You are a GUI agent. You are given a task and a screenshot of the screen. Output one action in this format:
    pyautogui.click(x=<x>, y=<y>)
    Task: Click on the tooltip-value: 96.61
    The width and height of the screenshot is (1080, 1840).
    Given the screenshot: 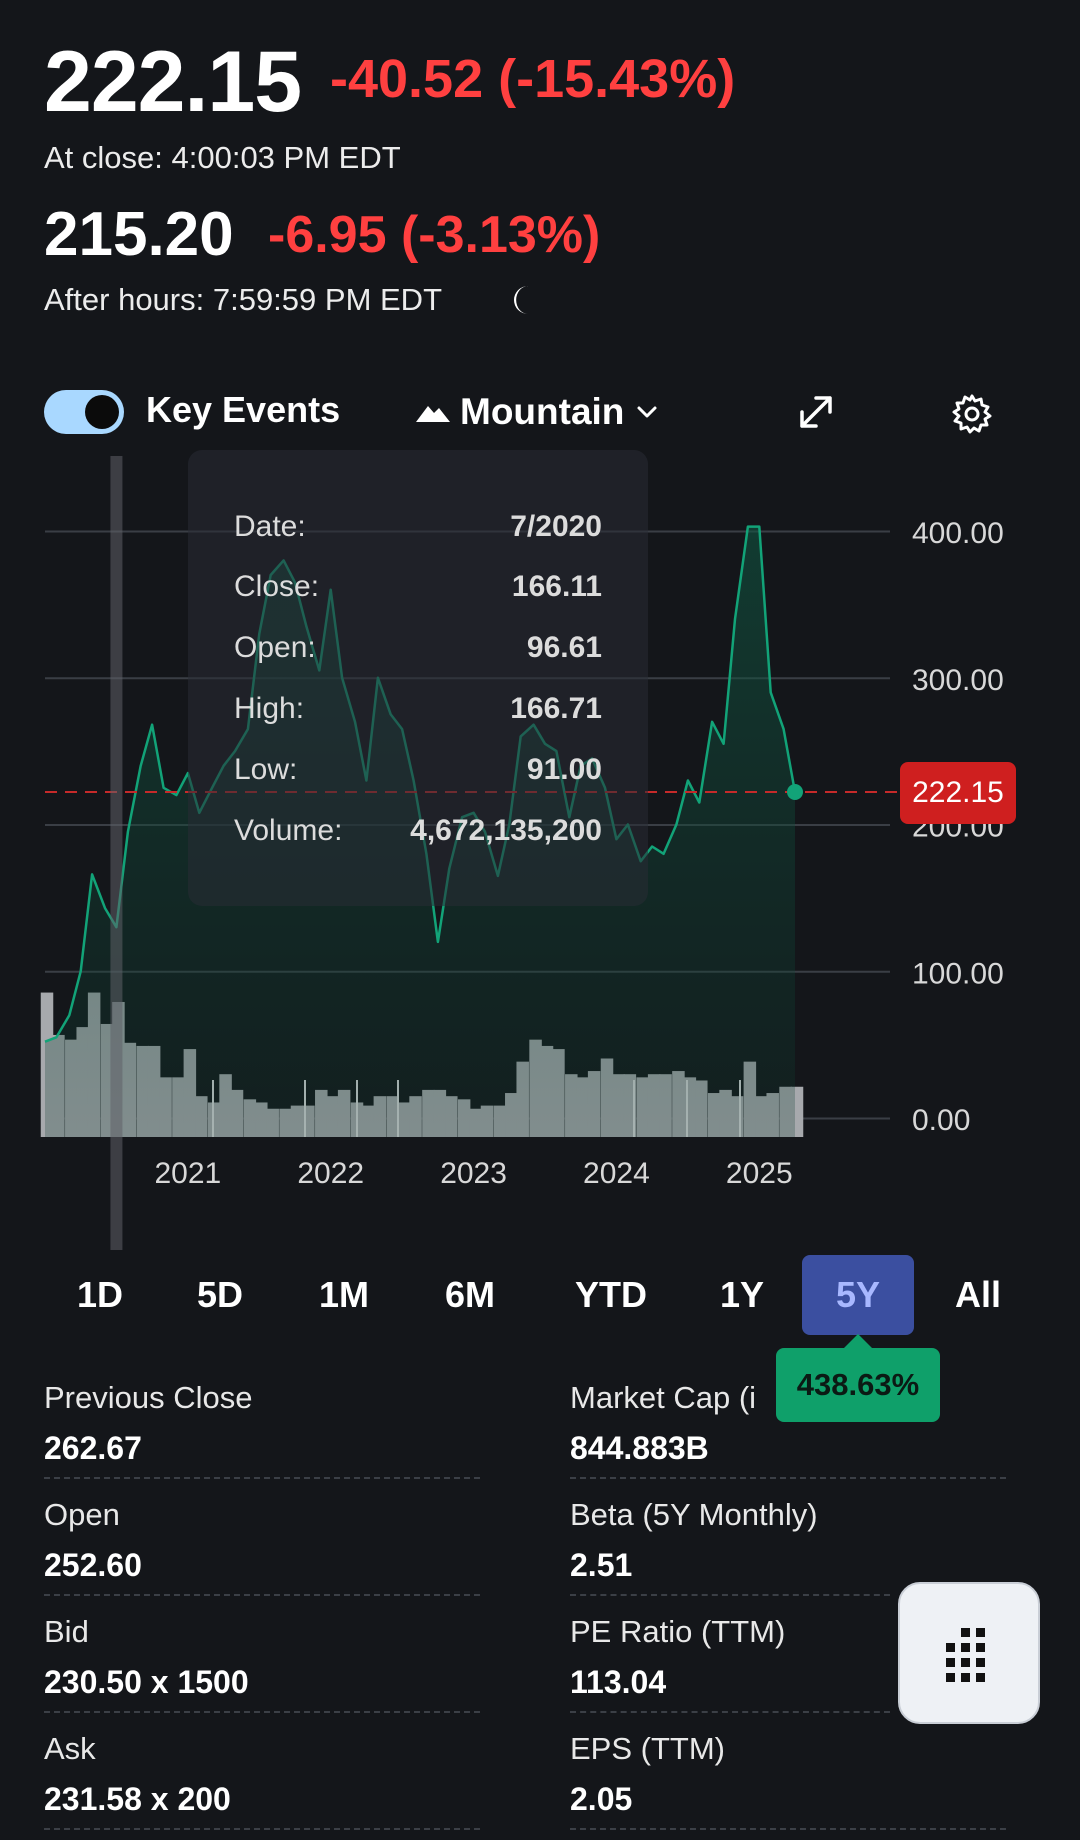 What is the action you would take?
    pyautogui.click(x=564, y=647)
    